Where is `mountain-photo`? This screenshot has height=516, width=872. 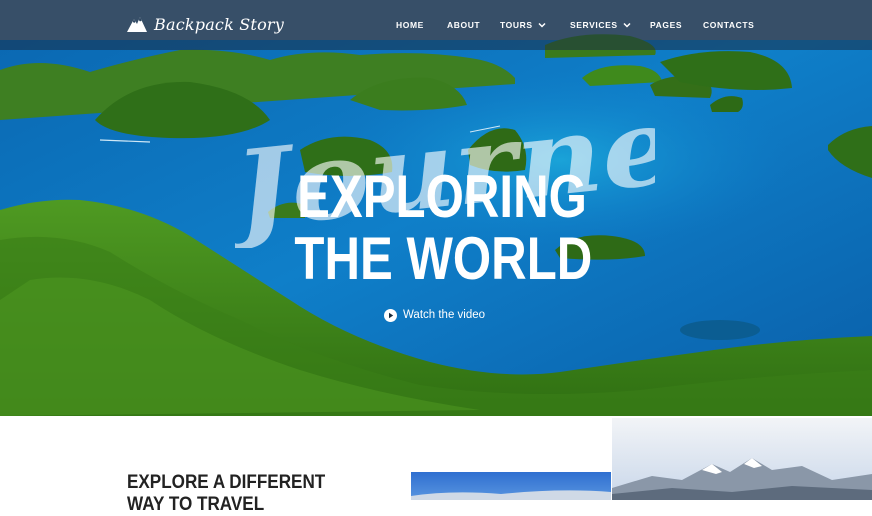 mountain-photo is located at coordinates (742, 459).